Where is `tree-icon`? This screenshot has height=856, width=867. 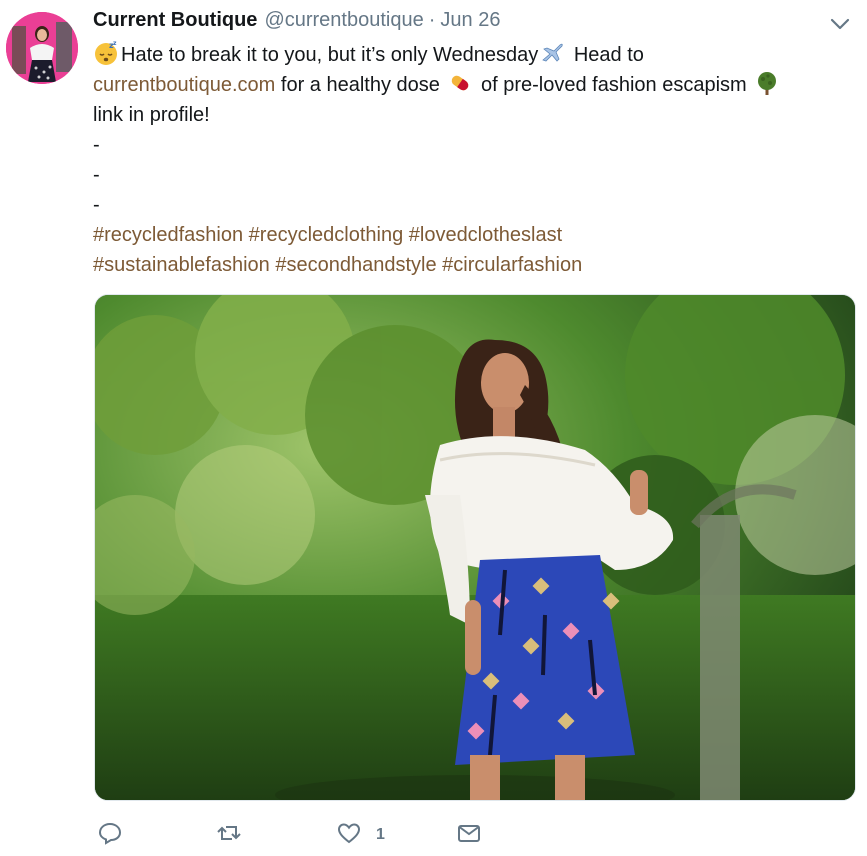
tree-icon is located at coordinates (767, 83).